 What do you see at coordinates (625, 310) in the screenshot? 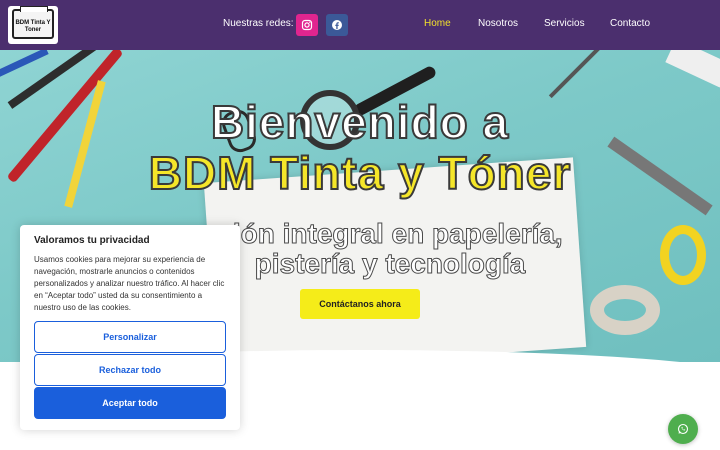
I see `hero-decor-tape` at bounding box center [625, 310].